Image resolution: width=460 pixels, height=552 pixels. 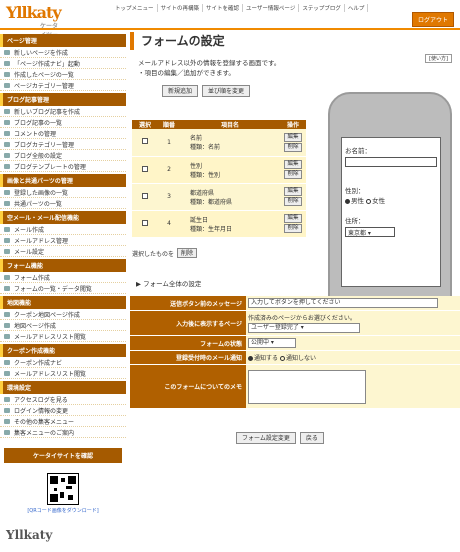 I want to click on sidebar-item: ブログ全般の設定, so click(x=63, y=155).